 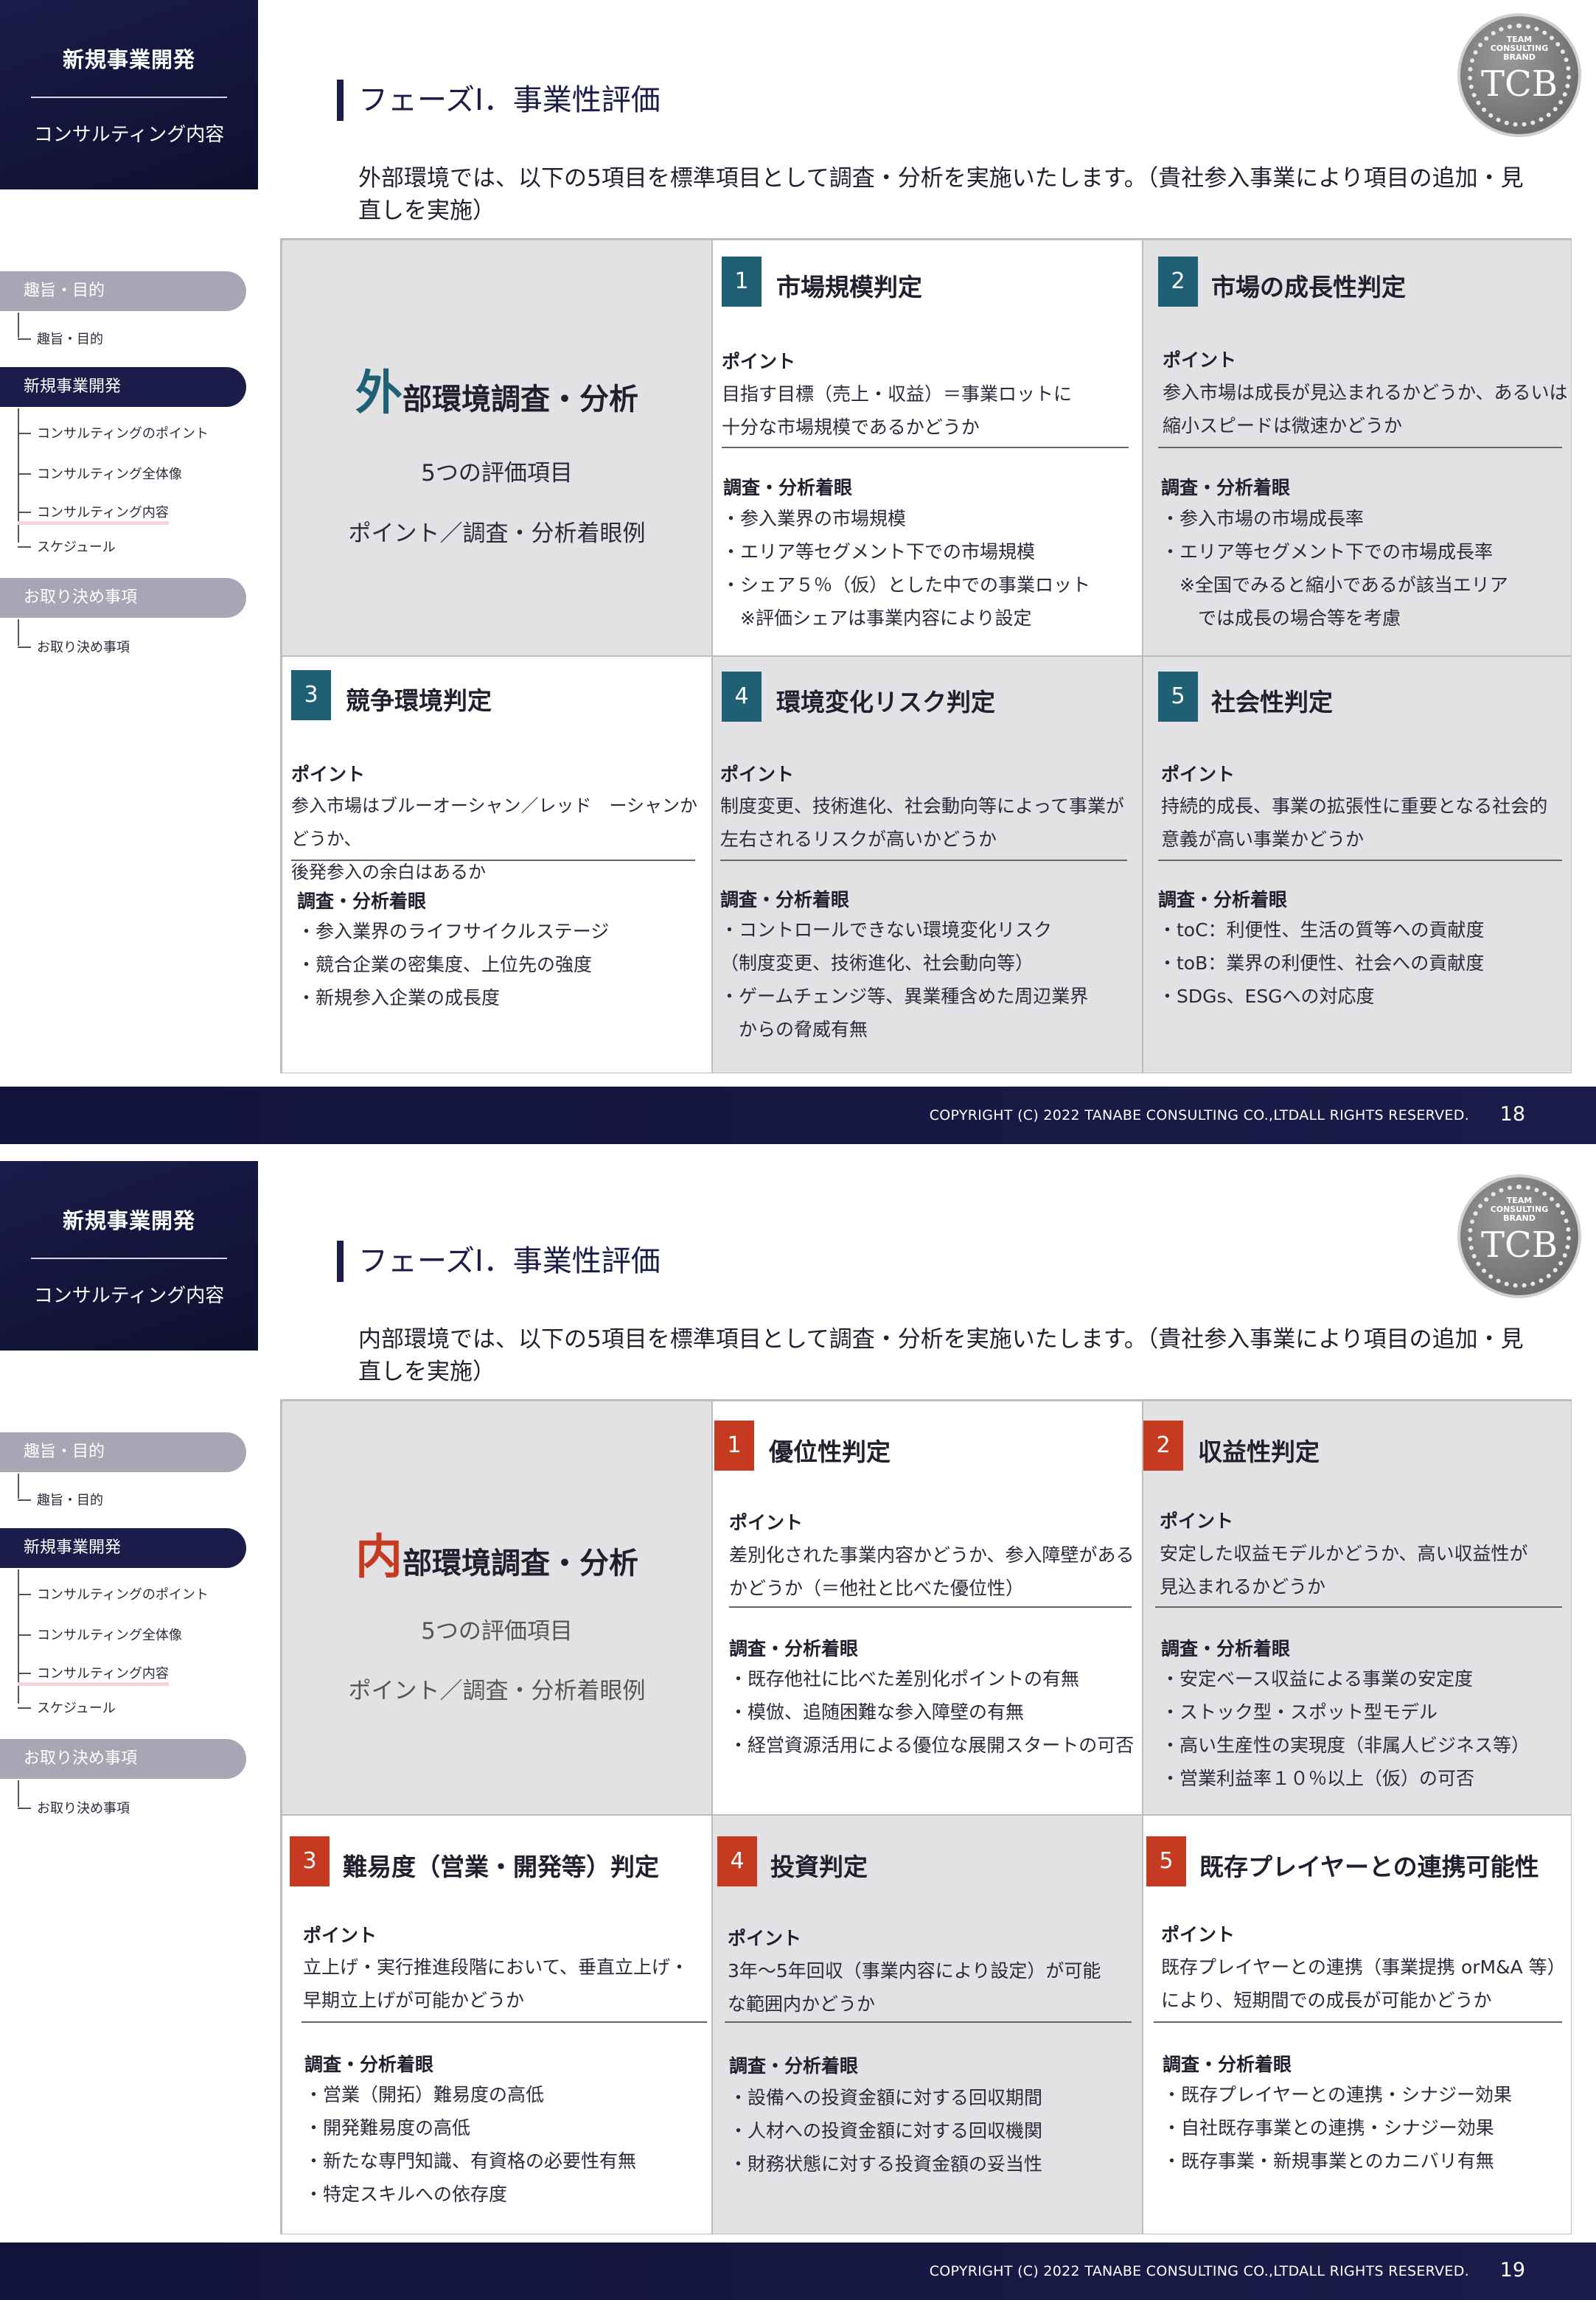 What do you see at coordinates (379, 394) in the screenshot?
I see `center-big-char: 外` at bounding box center [379, 394].